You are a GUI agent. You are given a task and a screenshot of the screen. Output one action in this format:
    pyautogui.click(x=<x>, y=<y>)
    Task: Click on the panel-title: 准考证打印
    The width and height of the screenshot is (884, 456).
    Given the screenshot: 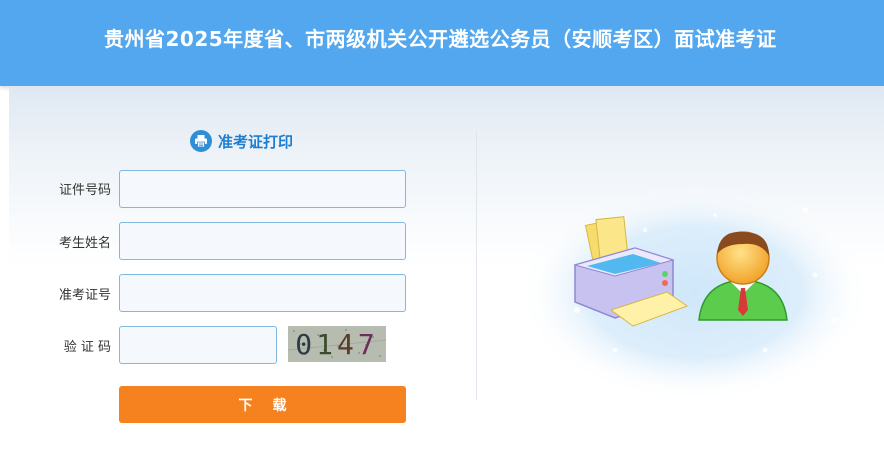 What is the action you would take?
    pyautogui.click(x=256, y=141)
    